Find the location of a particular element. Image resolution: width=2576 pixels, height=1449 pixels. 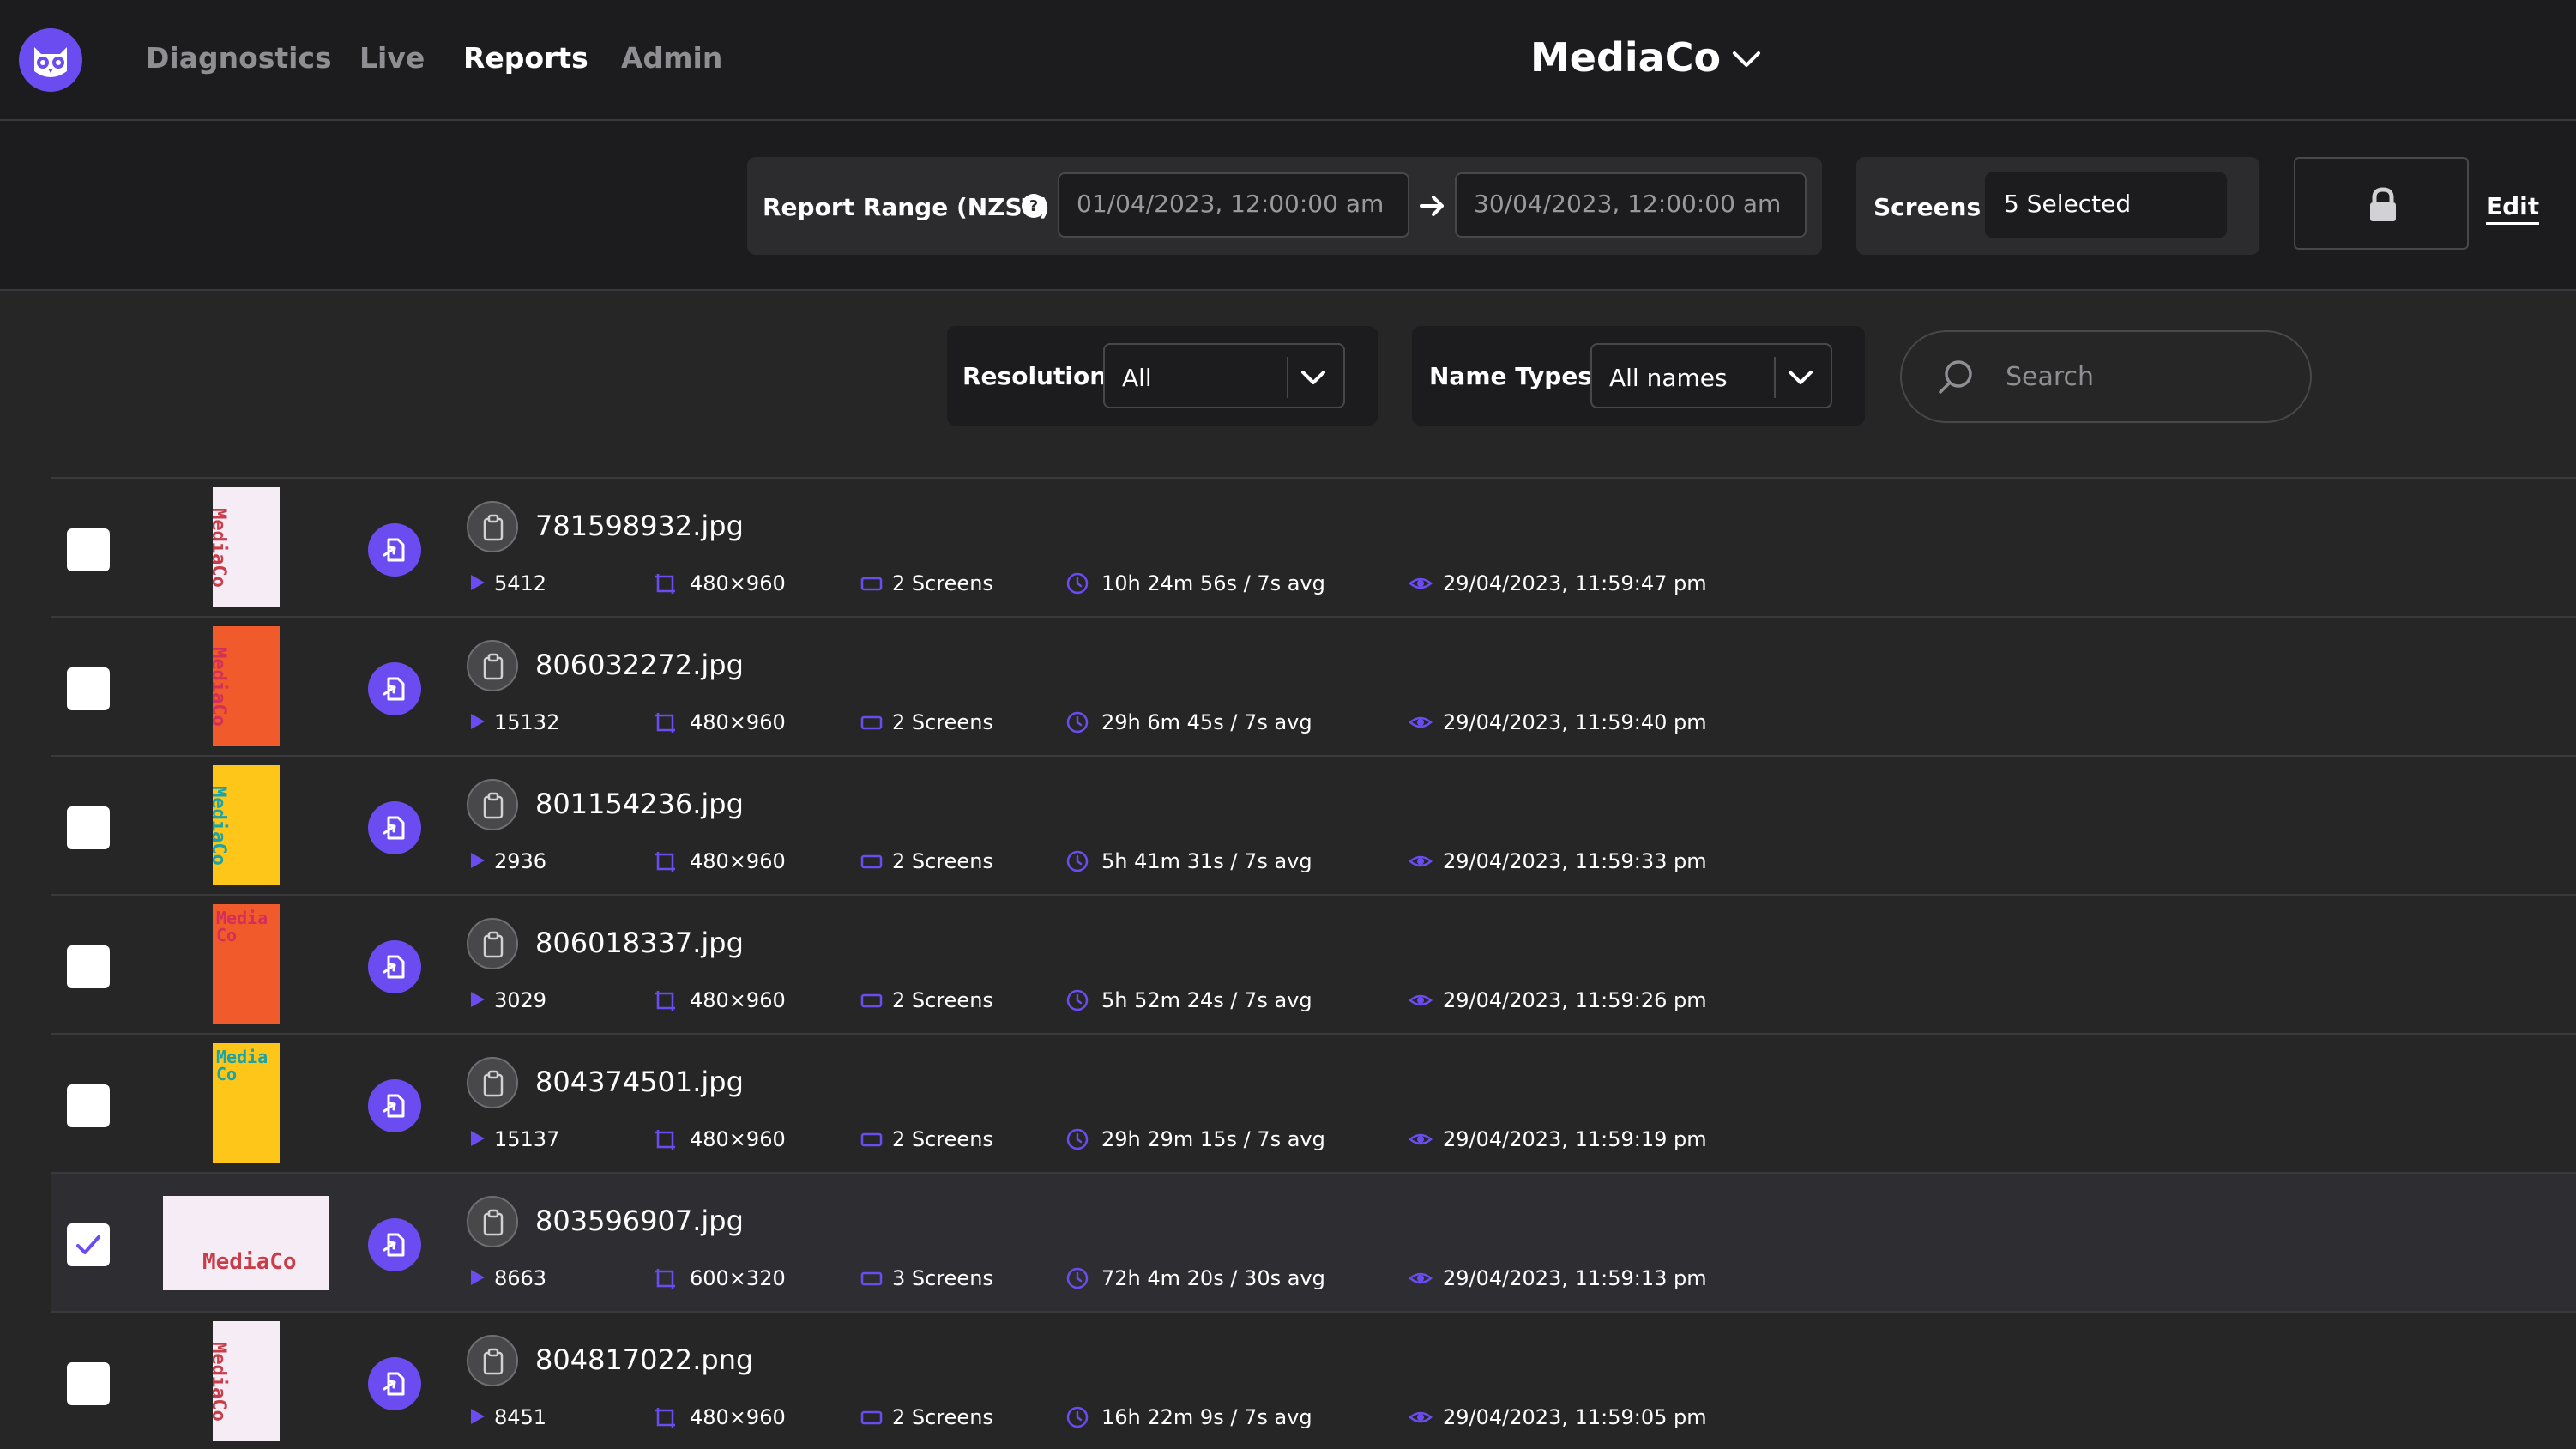

search-input: Search is located at coordinates (2106, 376).